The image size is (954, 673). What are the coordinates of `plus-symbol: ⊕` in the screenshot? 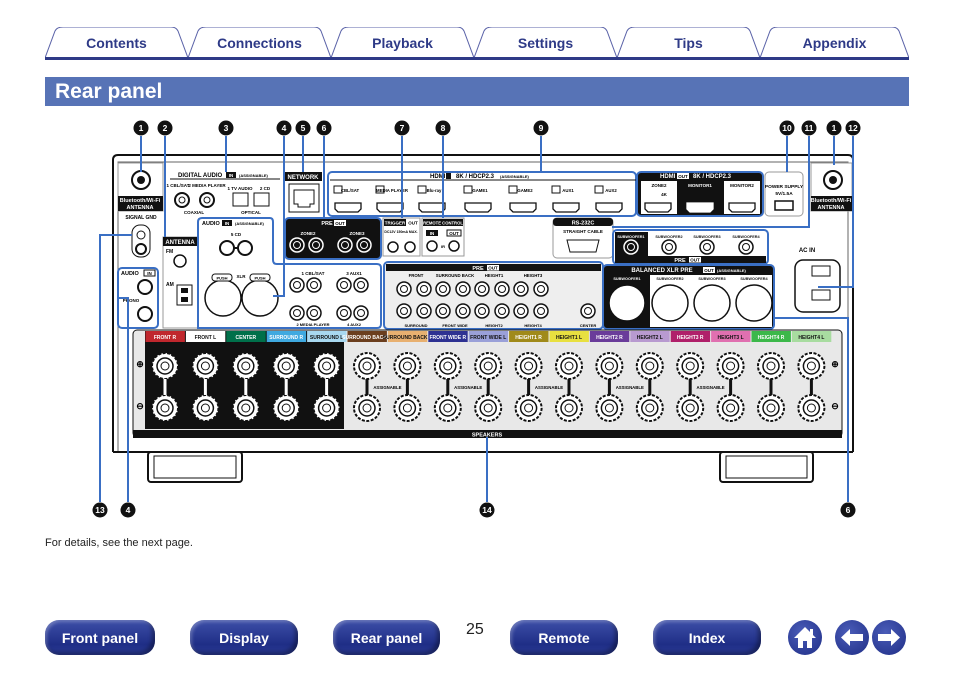 It's located at (140, 364).